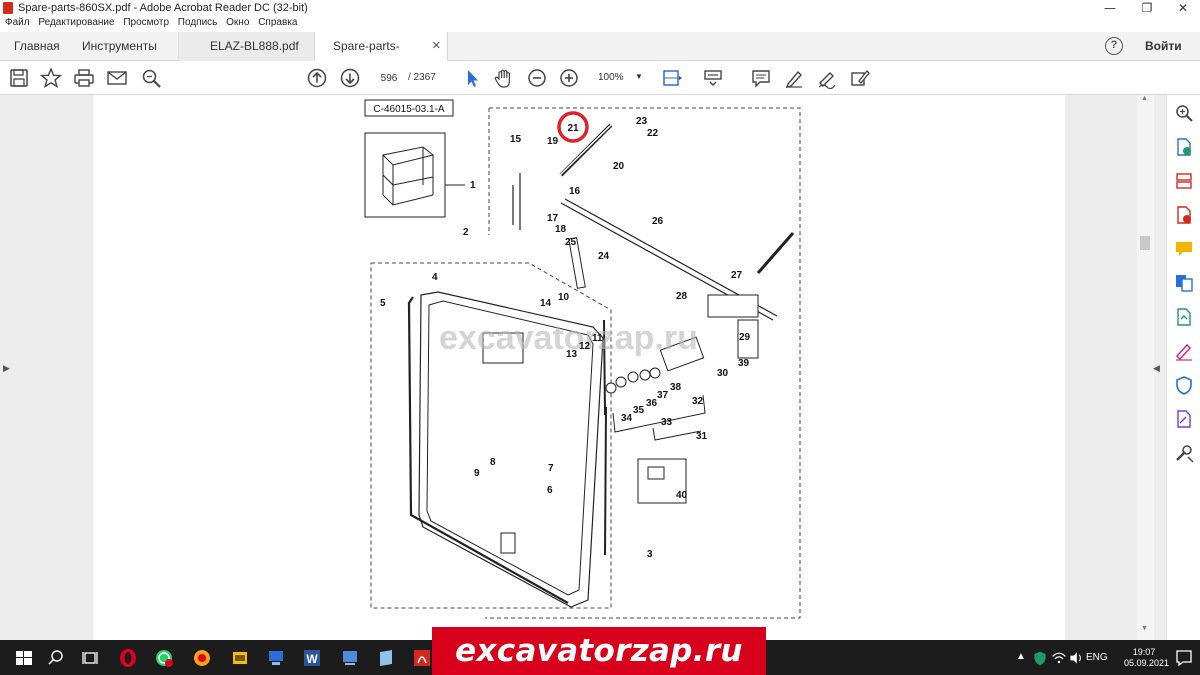 The image size is (1200, 675). Describe the element at coordinates (472, 78) in the screenshot. I see `select-arrow-icon` at that location.